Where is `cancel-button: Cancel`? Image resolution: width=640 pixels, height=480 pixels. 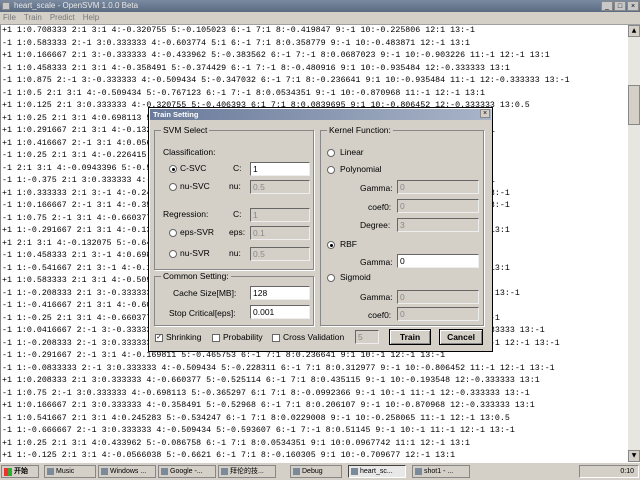 cancel-button: Cancel is located at coordinates (461, 337).